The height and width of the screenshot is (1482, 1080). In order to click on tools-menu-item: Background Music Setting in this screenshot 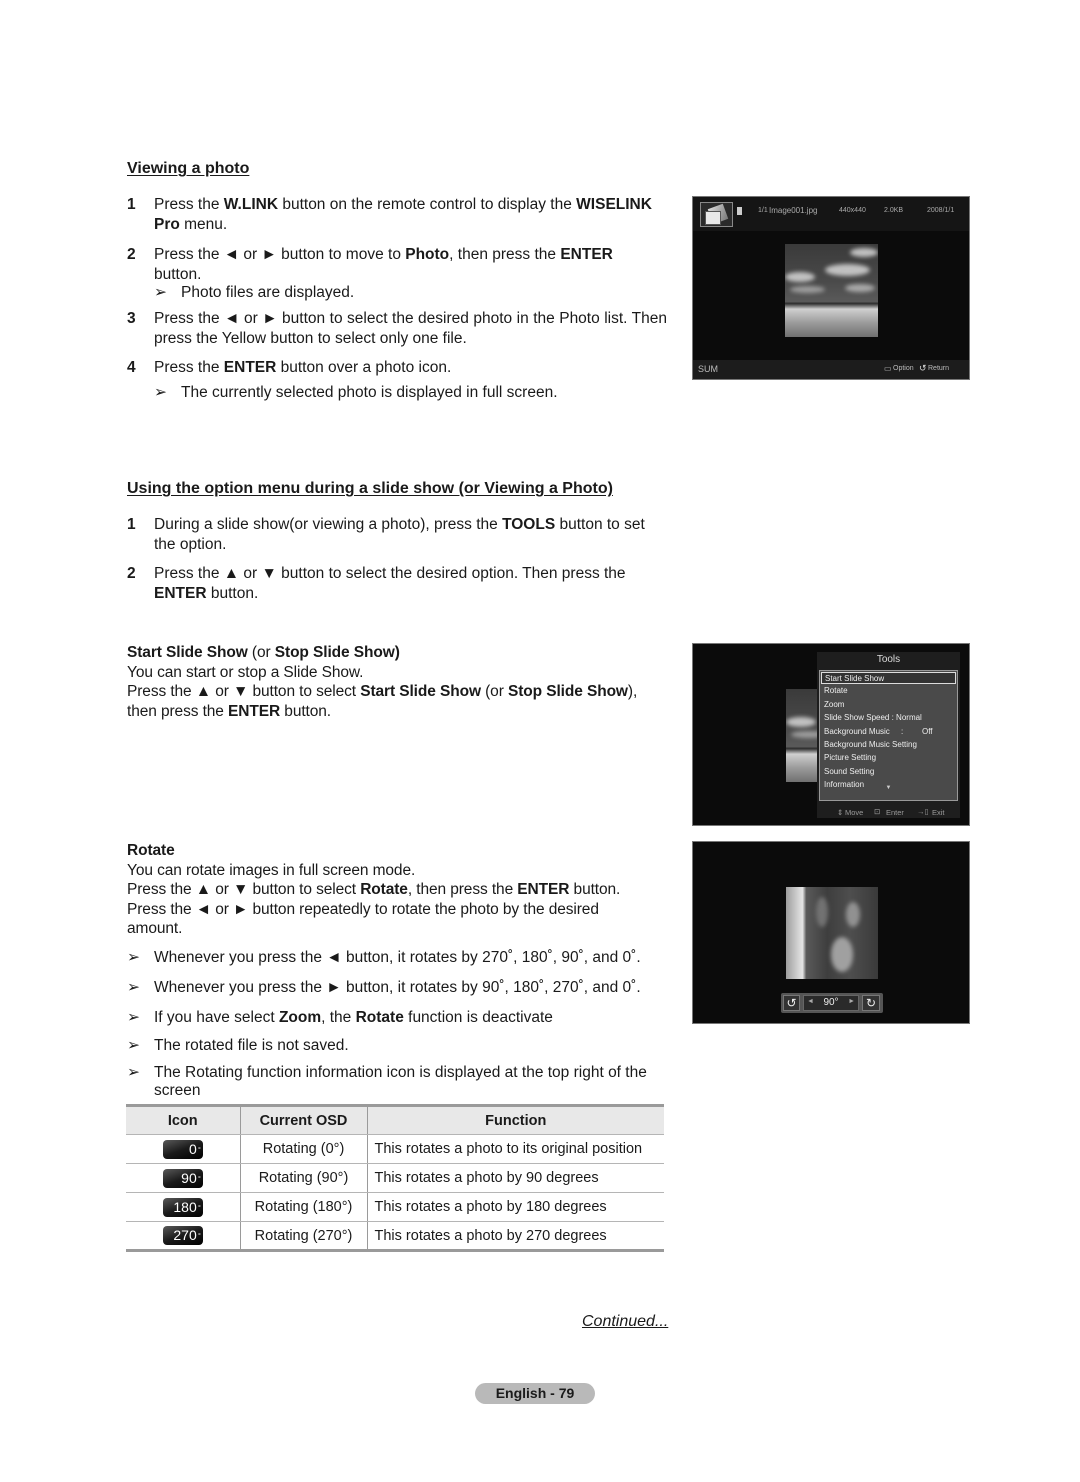, I will do `click(888, 745)`.